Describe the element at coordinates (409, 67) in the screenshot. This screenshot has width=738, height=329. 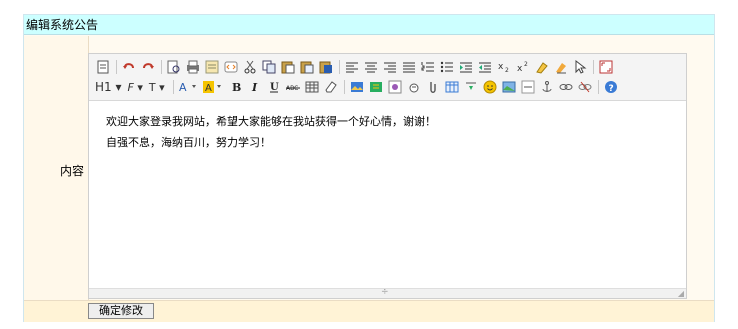
I see `align-justify-icon` at that location.